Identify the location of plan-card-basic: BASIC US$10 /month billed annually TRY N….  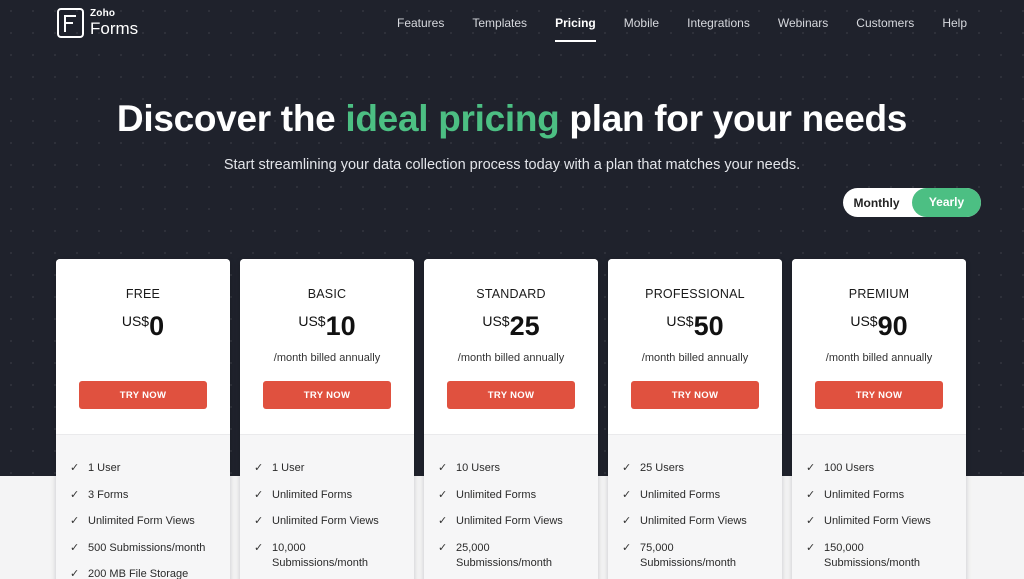
(327, 419).